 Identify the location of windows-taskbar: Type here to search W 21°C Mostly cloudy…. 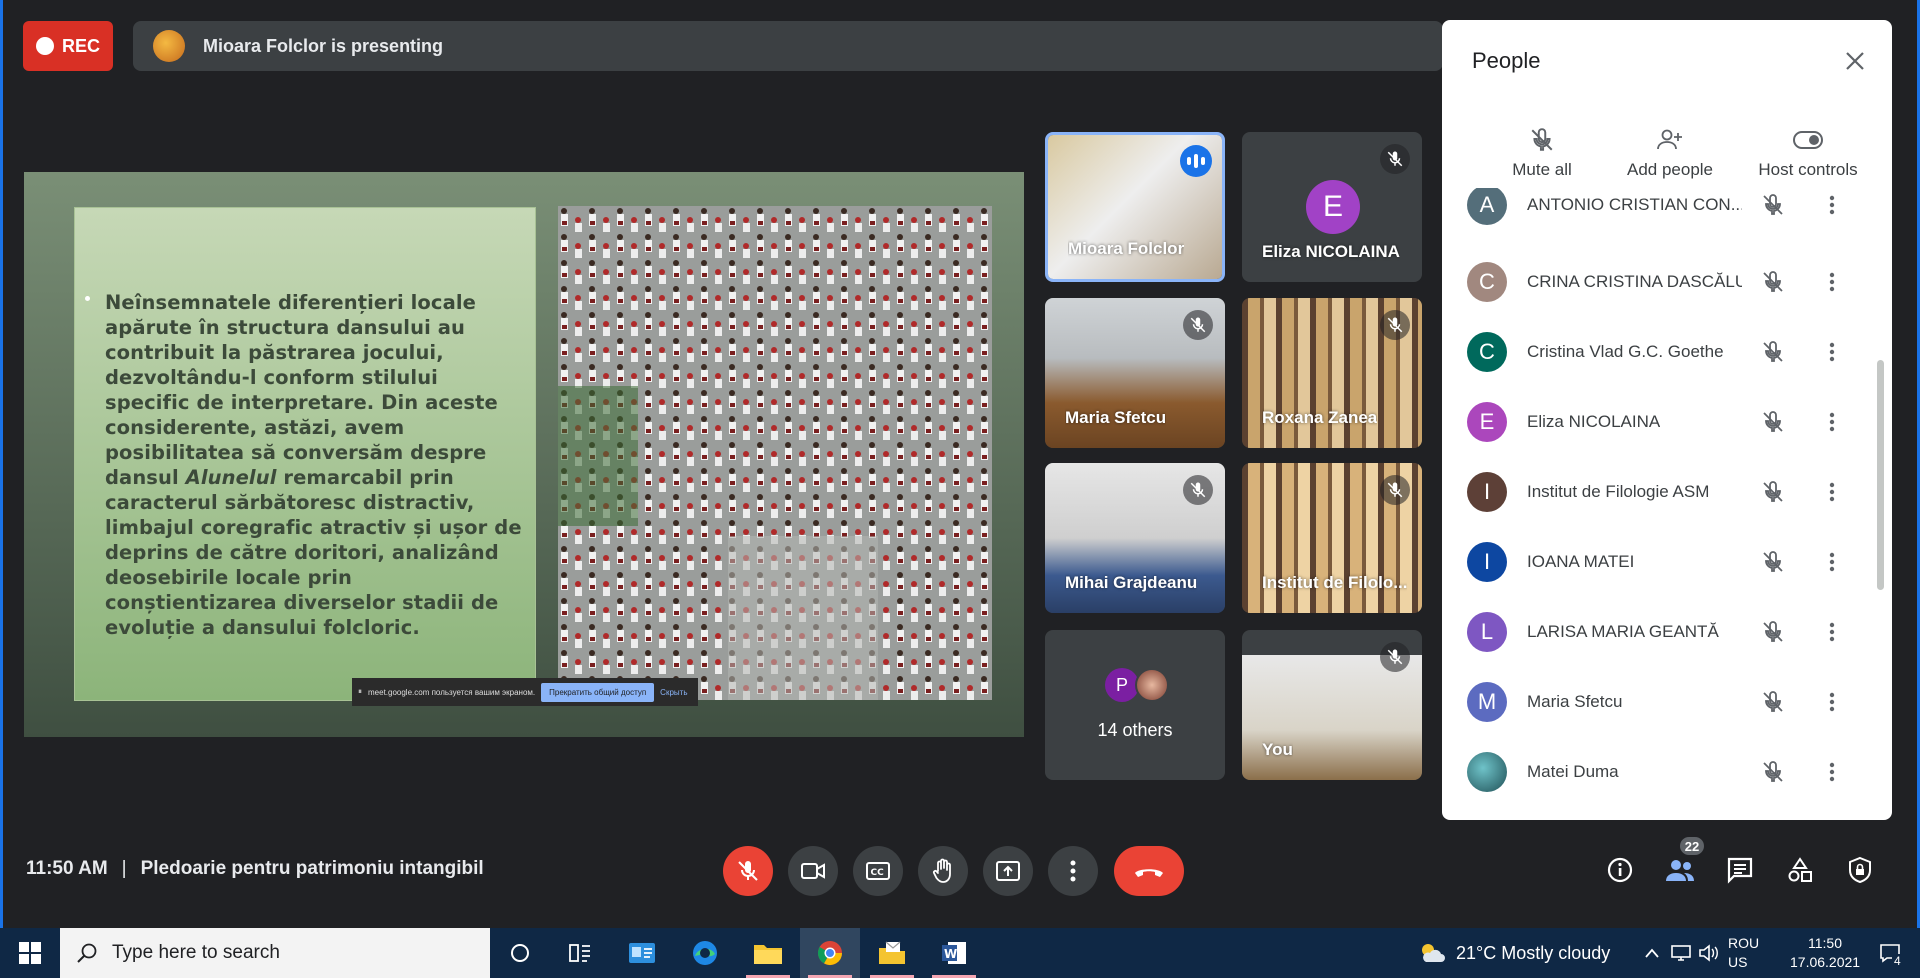
(960, 953).